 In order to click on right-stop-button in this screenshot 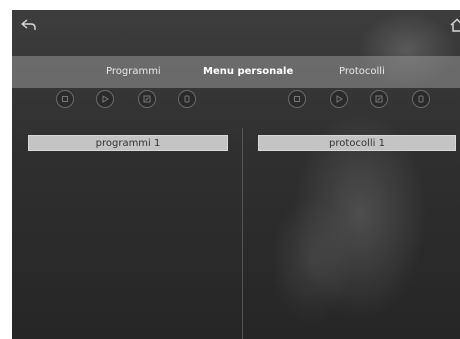, I will do `click(297, 99)`.